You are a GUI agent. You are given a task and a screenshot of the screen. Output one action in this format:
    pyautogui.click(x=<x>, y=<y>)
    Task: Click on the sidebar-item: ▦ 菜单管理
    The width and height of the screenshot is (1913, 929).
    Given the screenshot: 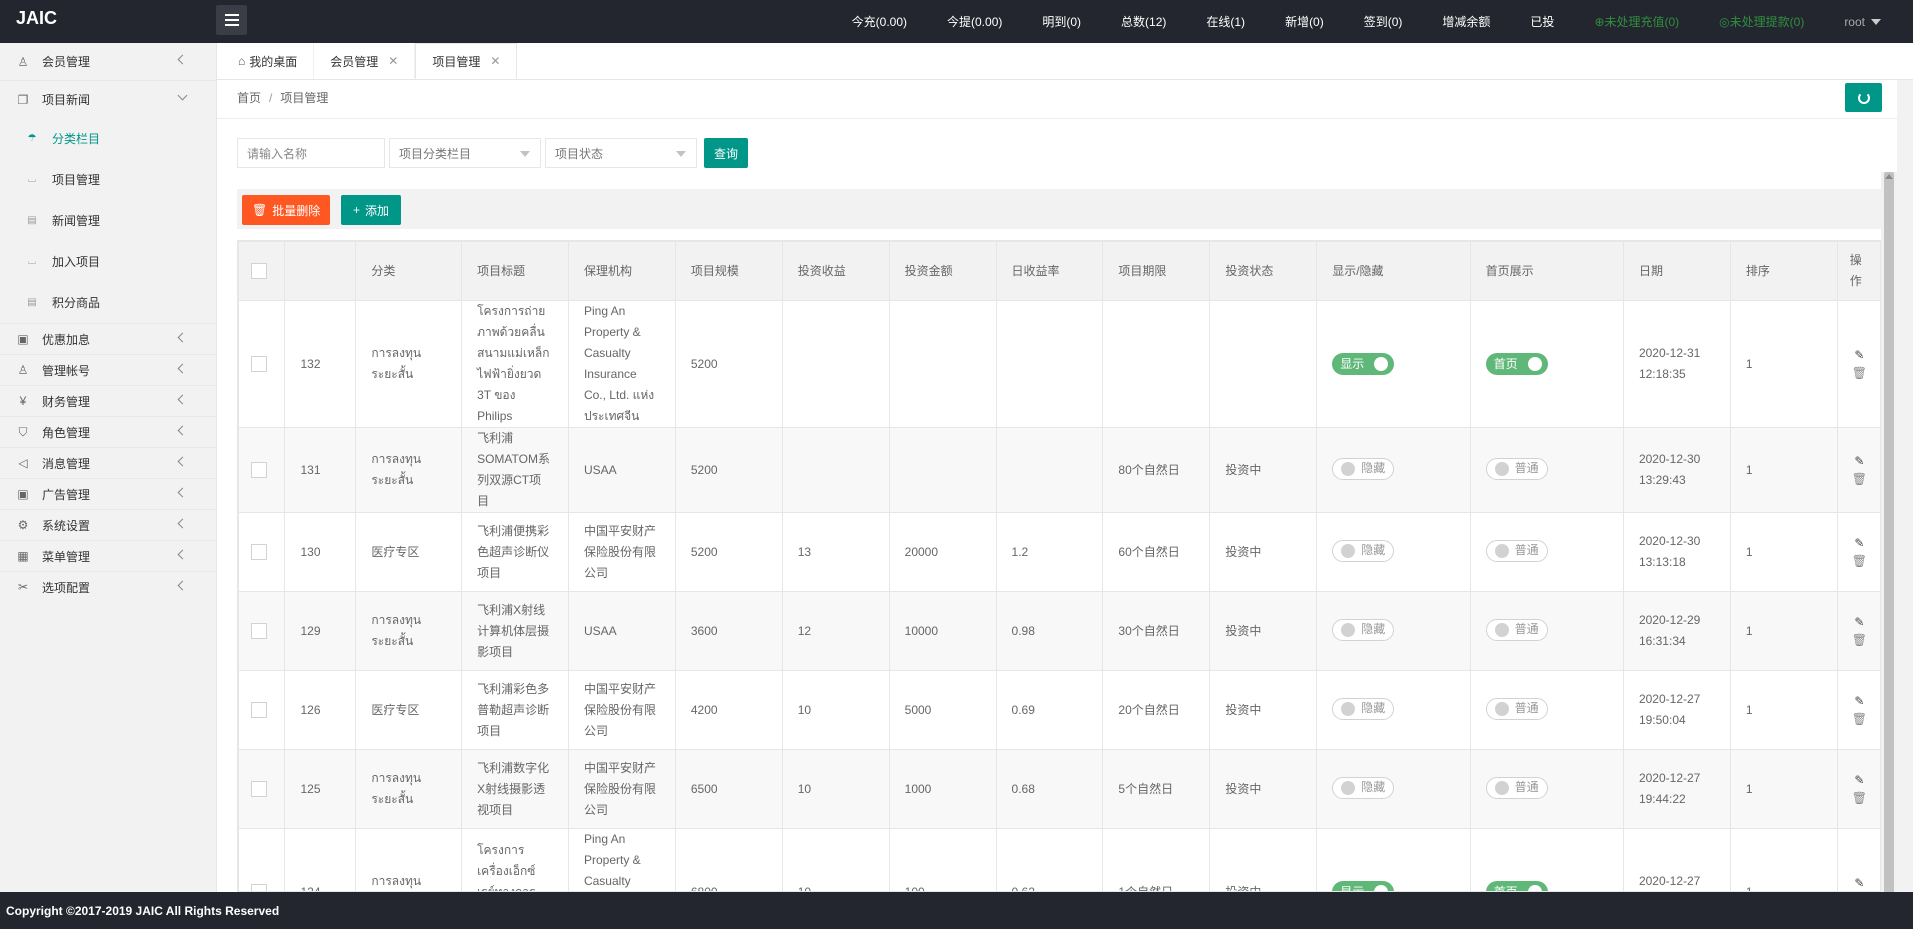 What is the action you would take?
    pyautogui.click(x=108, y=556)
    